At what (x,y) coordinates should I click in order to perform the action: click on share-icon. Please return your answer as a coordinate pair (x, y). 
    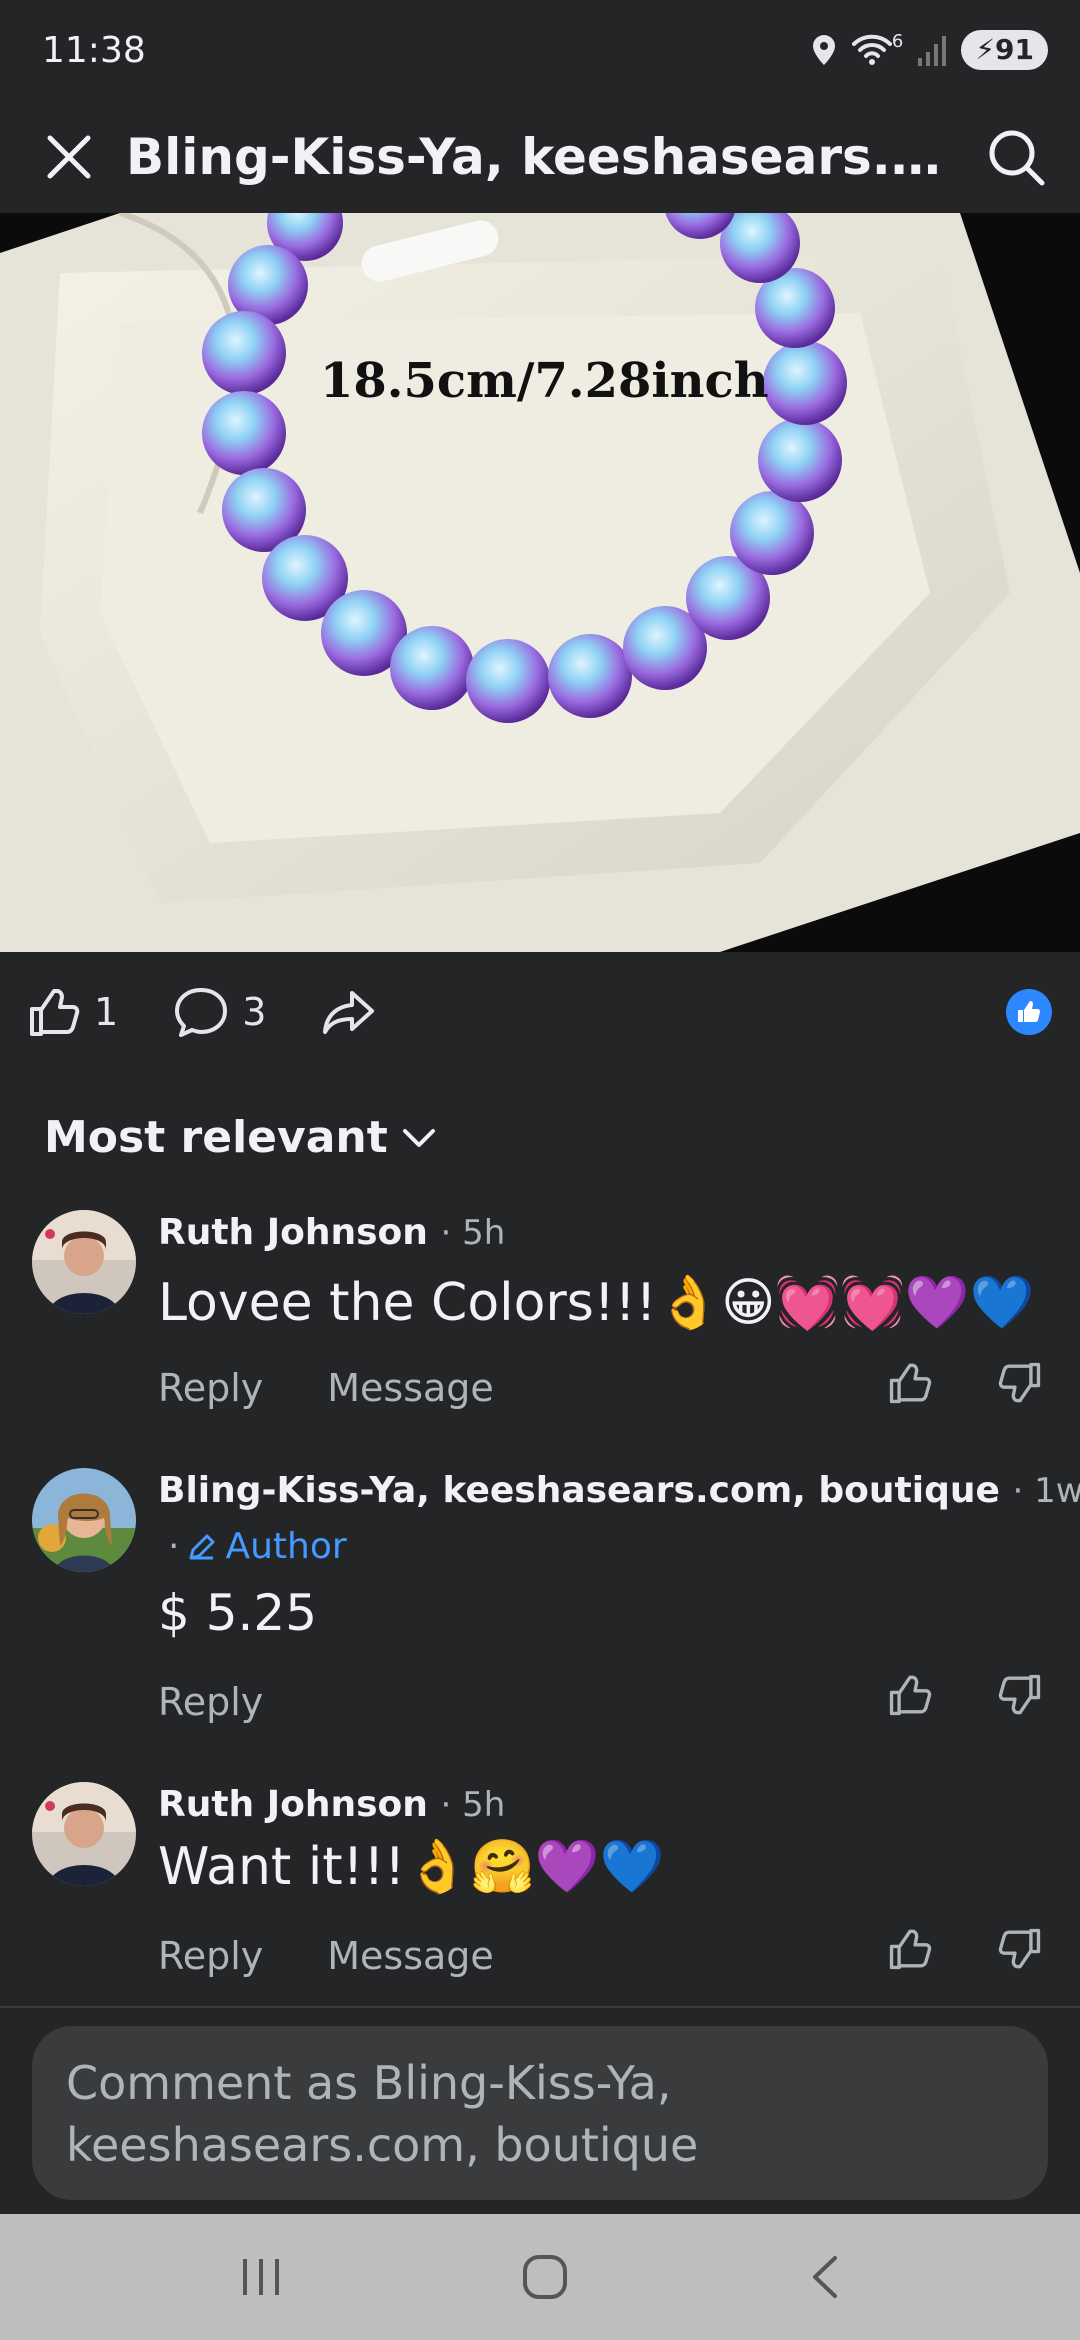
    Looking at the image, I should click on (349, 1012).